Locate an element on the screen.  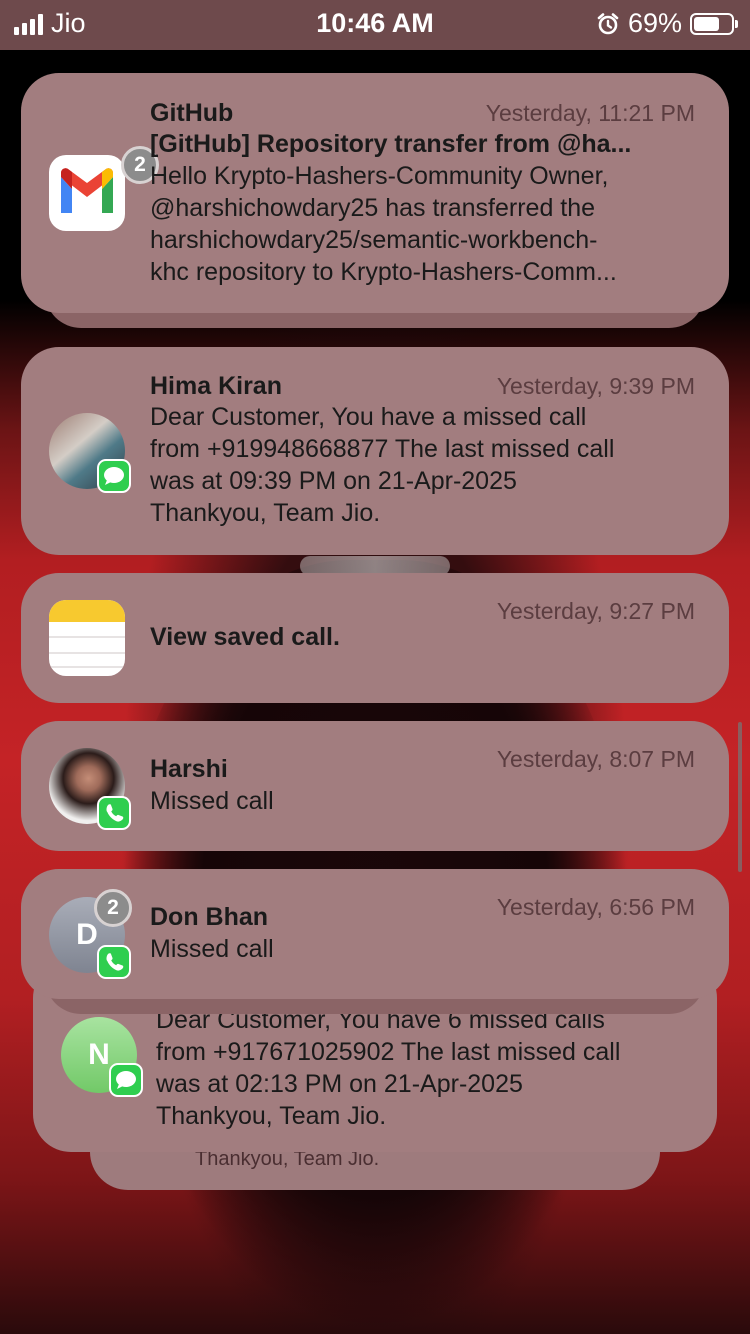
notification-title: GitHub is located at coordinates (192, 113).